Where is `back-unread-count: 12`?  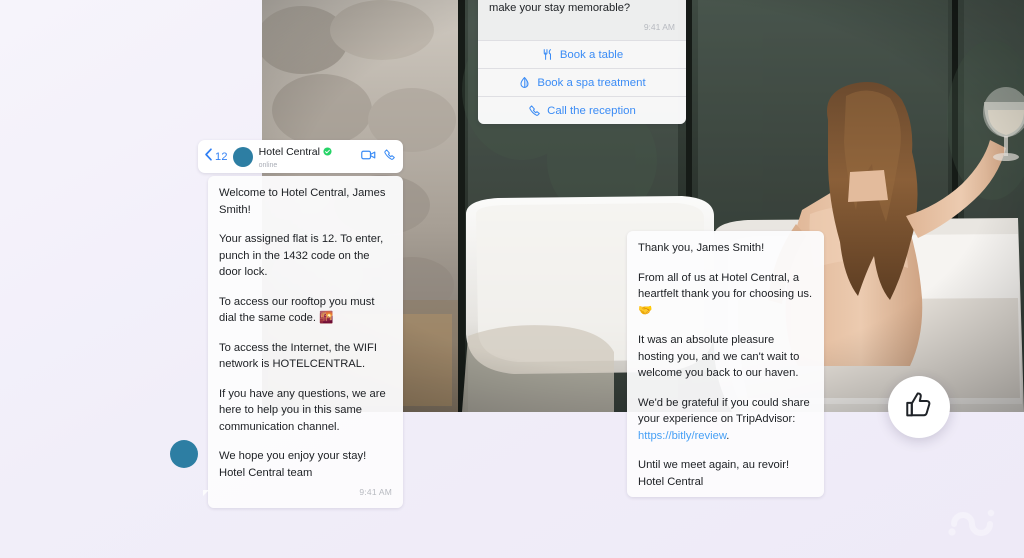
back-unread-count: 12 is located at coordinates (221, 156).